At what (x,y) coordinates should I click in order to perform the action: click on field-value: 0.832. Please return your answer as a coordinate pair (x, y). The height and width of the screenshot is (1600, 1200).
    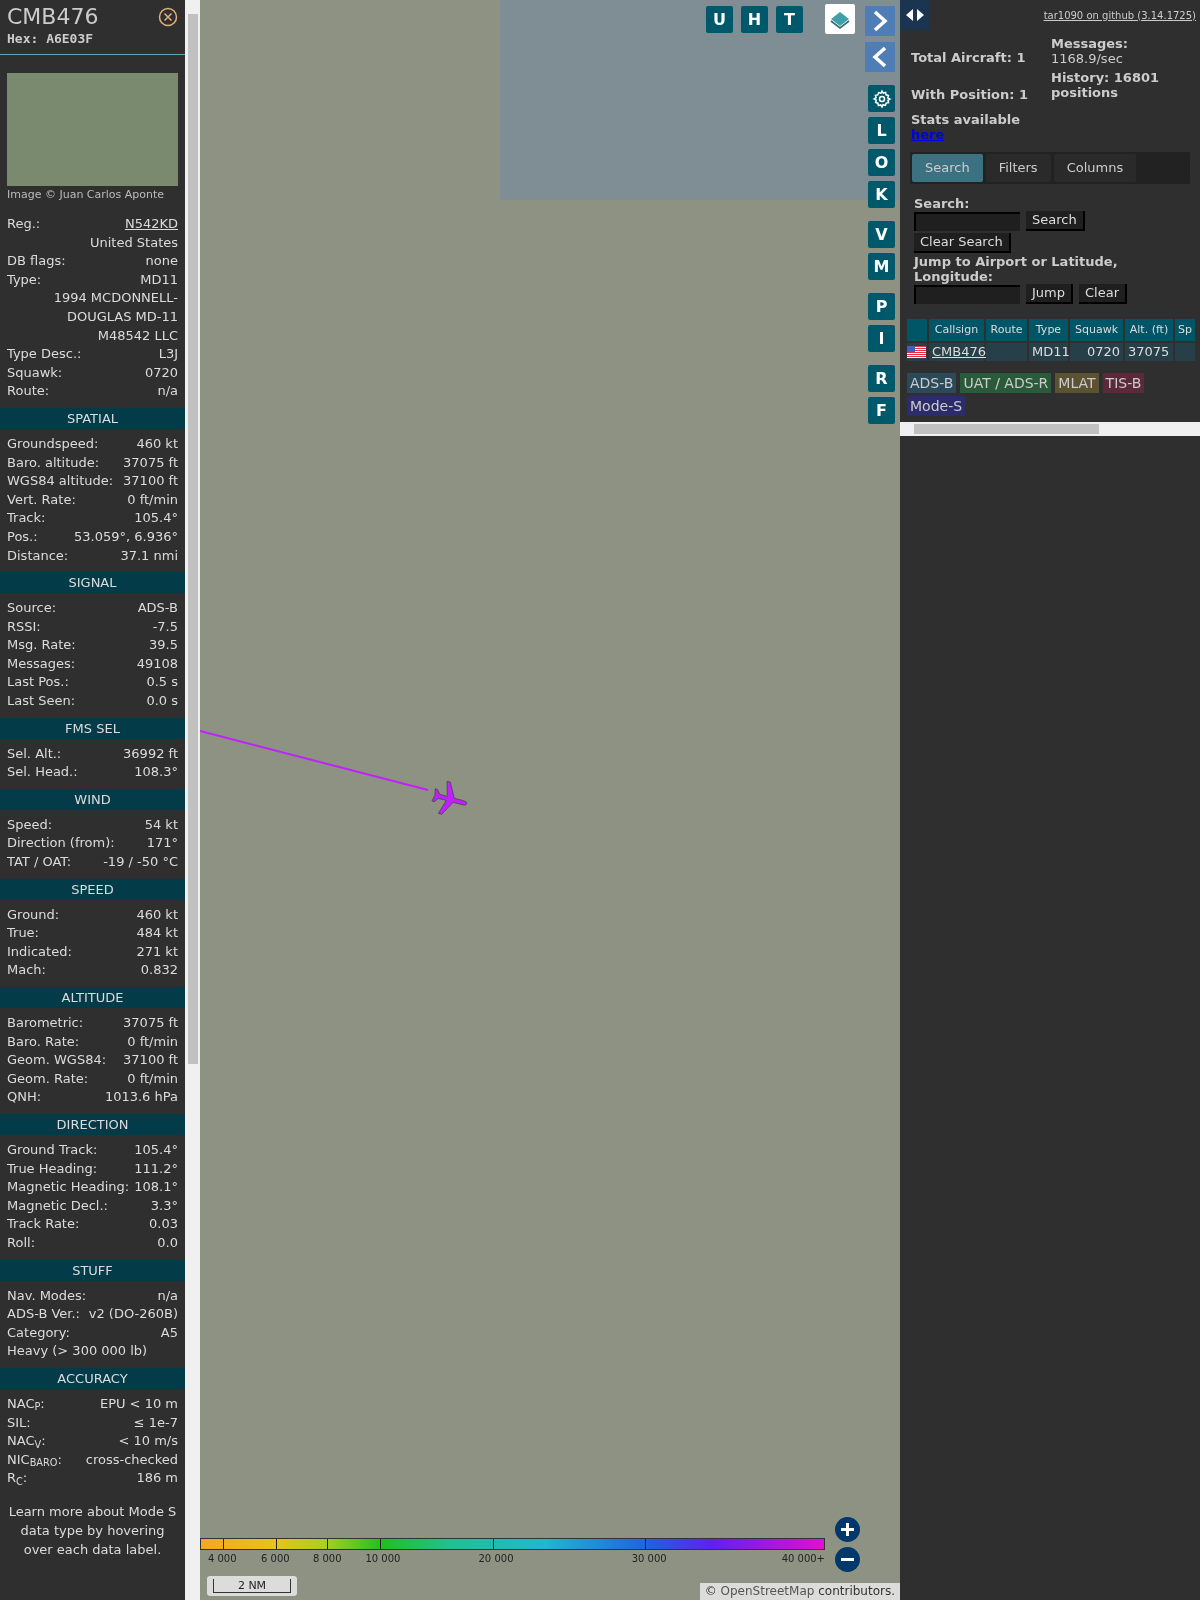
    Looking at the image, I should click on (159, 970).